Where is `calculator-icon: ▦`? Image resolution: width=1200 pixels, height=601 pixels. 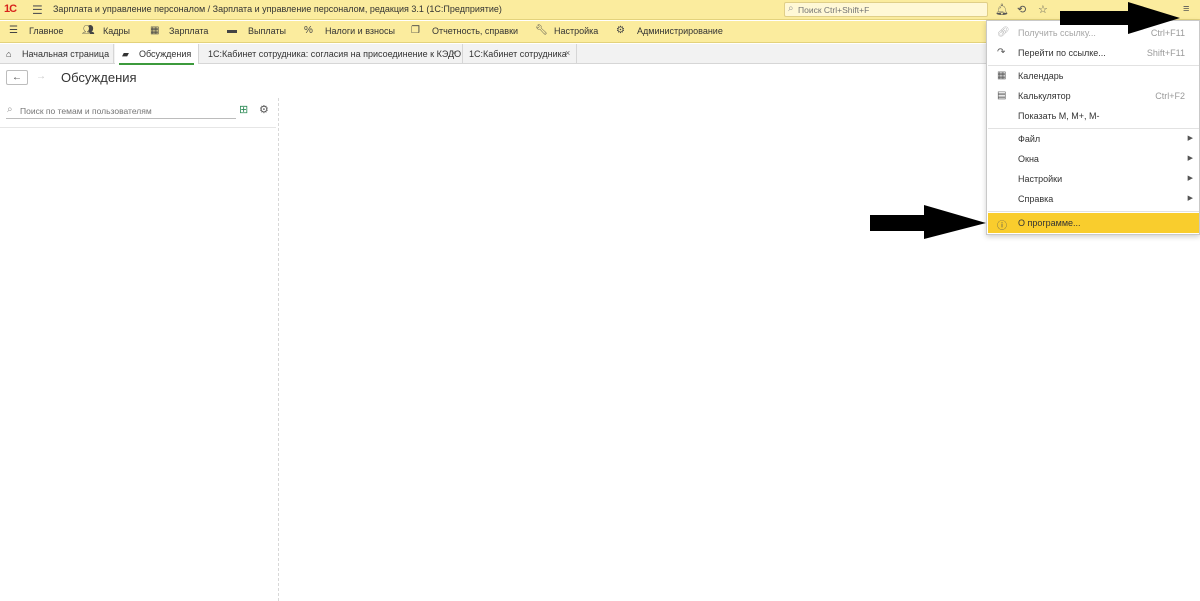 calculator-icon: ▦ is located at coordinates (155, 30).